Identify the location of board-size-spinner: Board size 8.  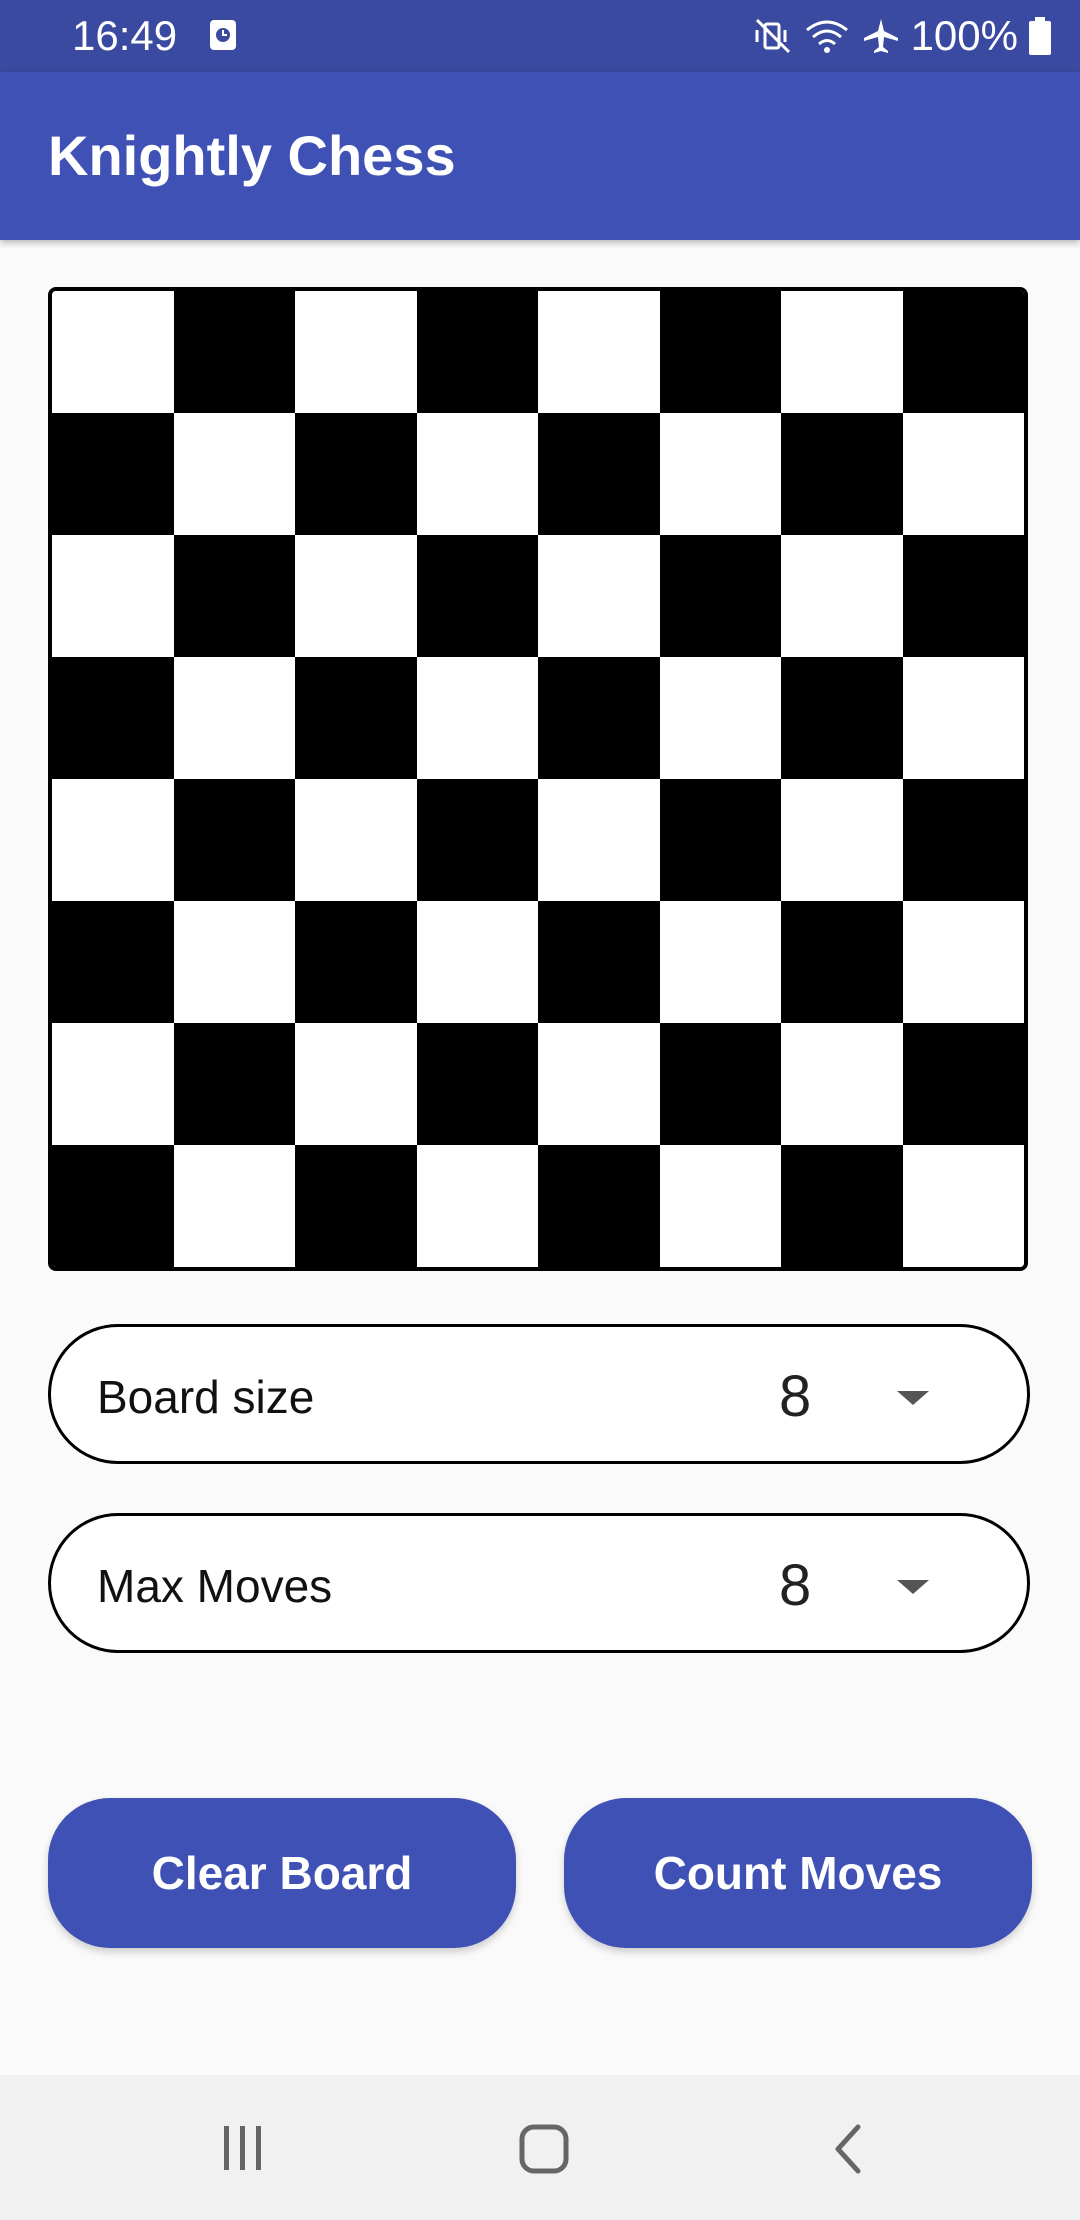
(539, 1394).